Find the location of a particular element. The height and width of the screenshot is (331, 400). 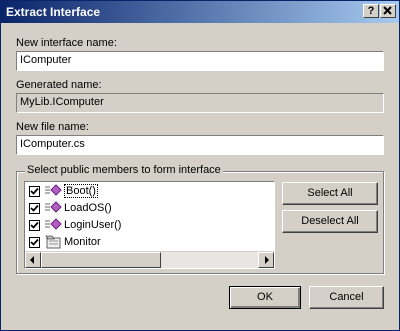

help-button: ? is located at coordinates (371, 11).